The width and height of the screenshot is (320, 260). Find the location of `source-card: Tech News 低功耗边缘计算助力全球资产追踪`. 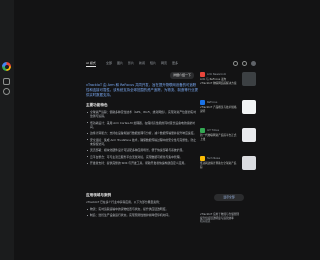

source-card: Tech News 低功耗边缘计算助力全球资产追踪 is located at coordinates (228, 163).